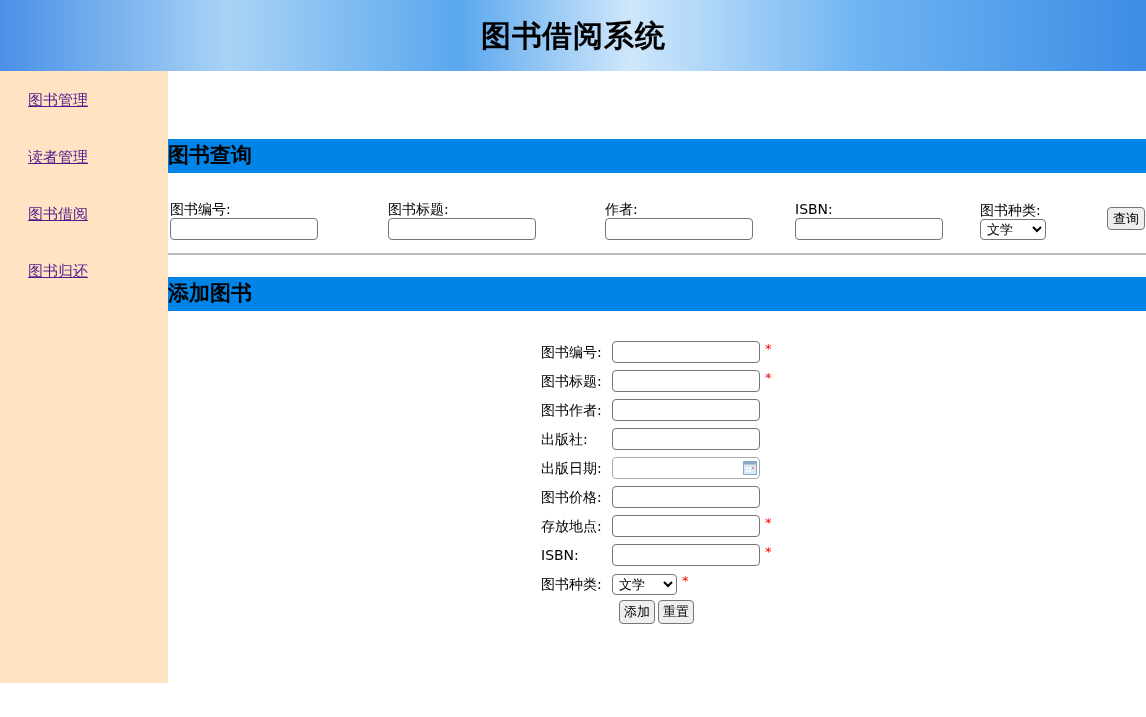  What do you see at coordinates (572, 526) in the screenshot?
I see `field-label: 存放地点:` at bounding box center [572, 526].